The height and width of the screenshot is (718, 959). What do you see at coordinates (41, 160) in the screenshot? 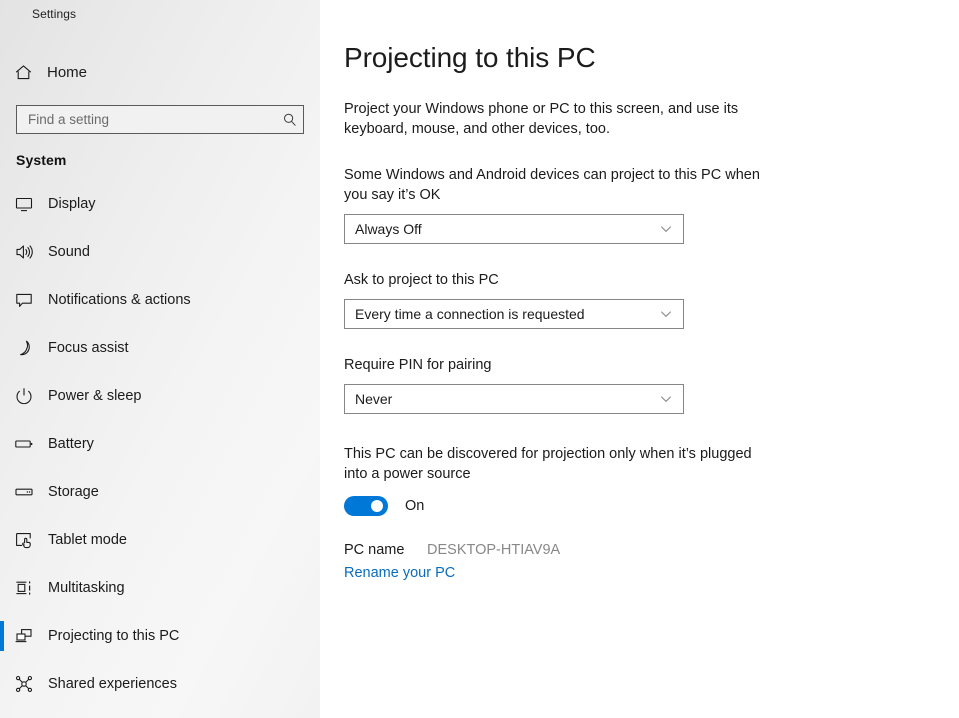
I see `sidebar-section-title: System` at bounding box center [41, 160].